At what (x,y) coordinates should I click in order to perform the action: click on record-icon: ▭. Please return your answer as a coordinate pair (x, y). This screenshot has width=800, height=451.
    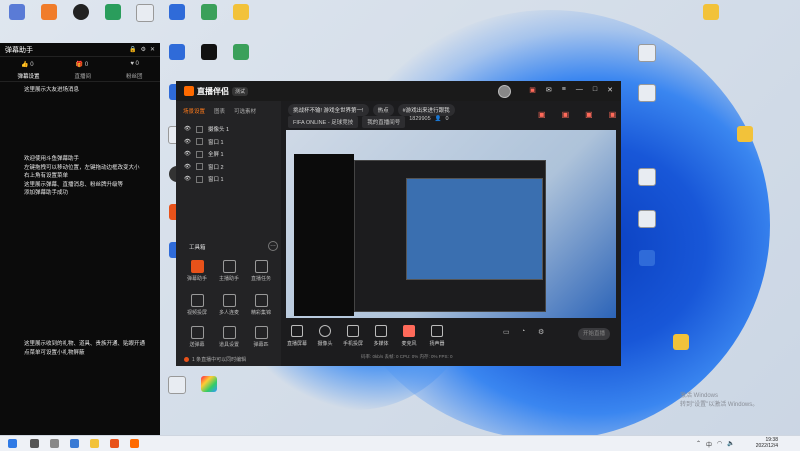
    Looking at the image, I should click on (506, 332).